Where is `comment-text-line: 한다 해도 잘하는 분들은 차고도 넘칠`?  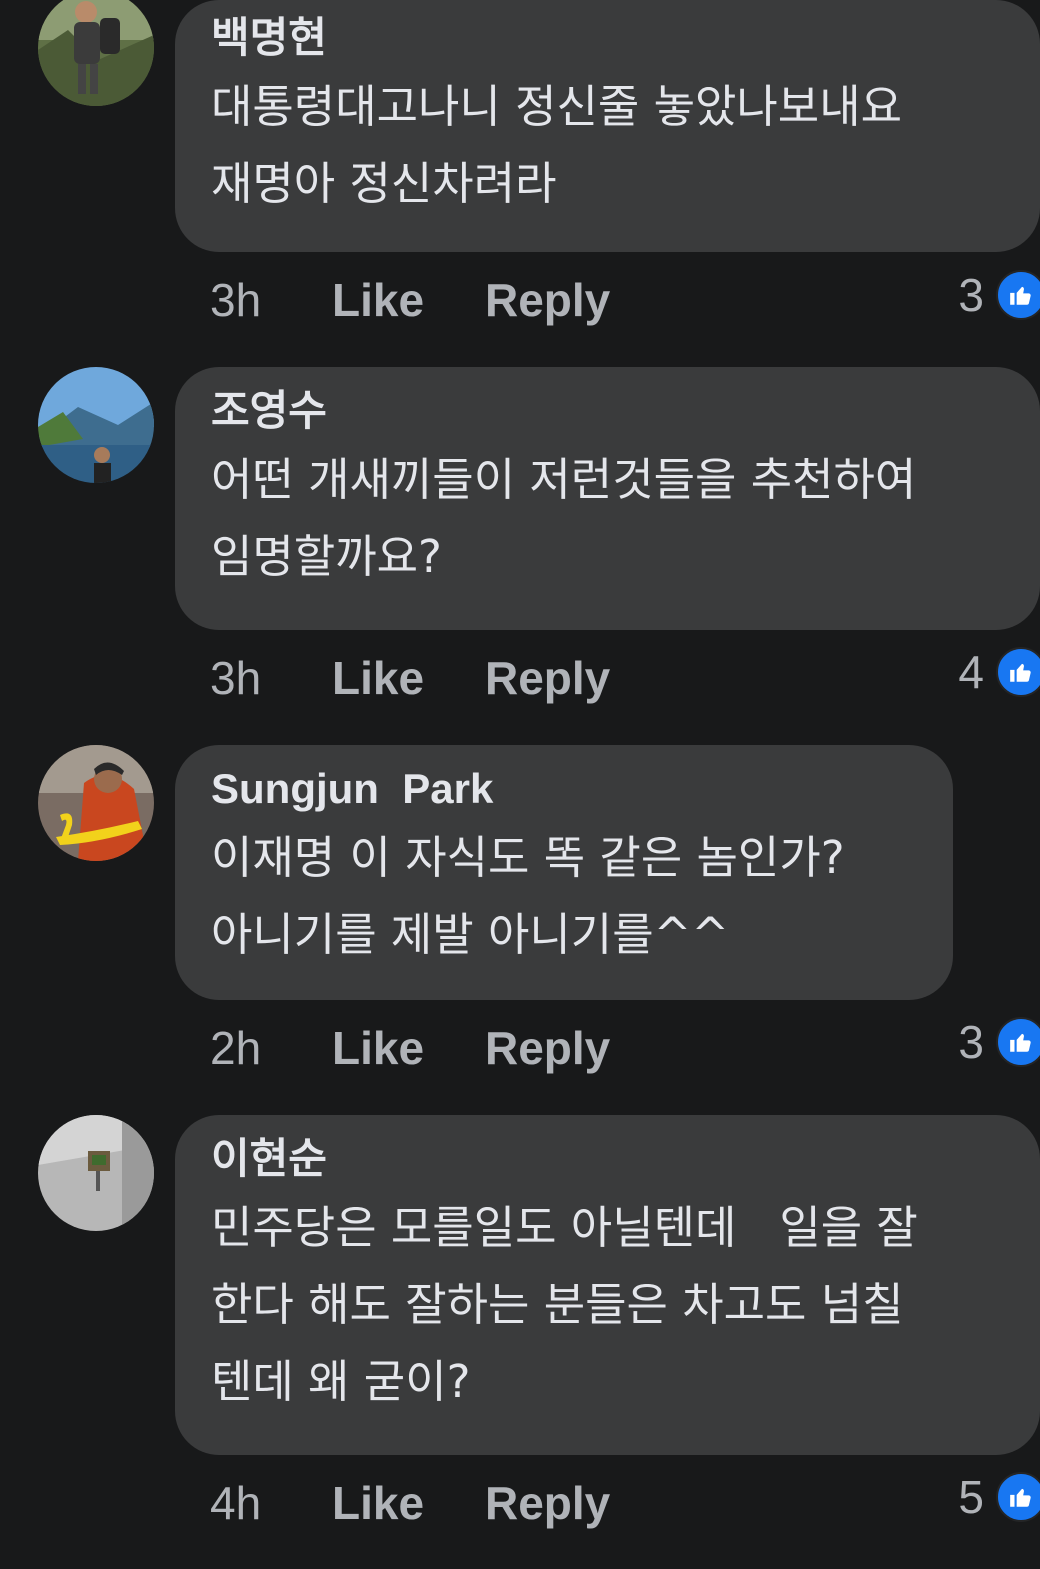
comment-text-line: 한다 해도 잘하는 분들은 차고도 넘칠 is located at coordinates (557, 1304).